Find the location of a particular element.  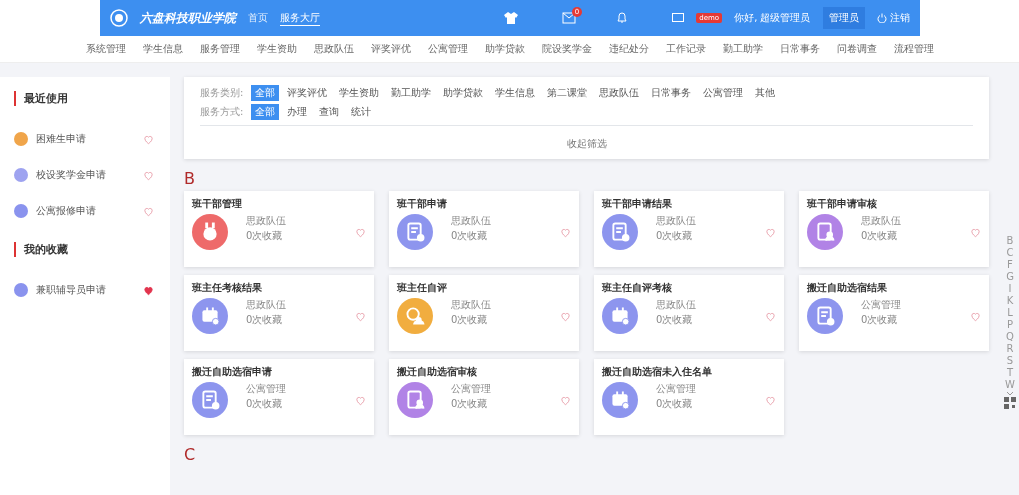

menu-item: 问卷调查 is located at coordinates (856, 49).